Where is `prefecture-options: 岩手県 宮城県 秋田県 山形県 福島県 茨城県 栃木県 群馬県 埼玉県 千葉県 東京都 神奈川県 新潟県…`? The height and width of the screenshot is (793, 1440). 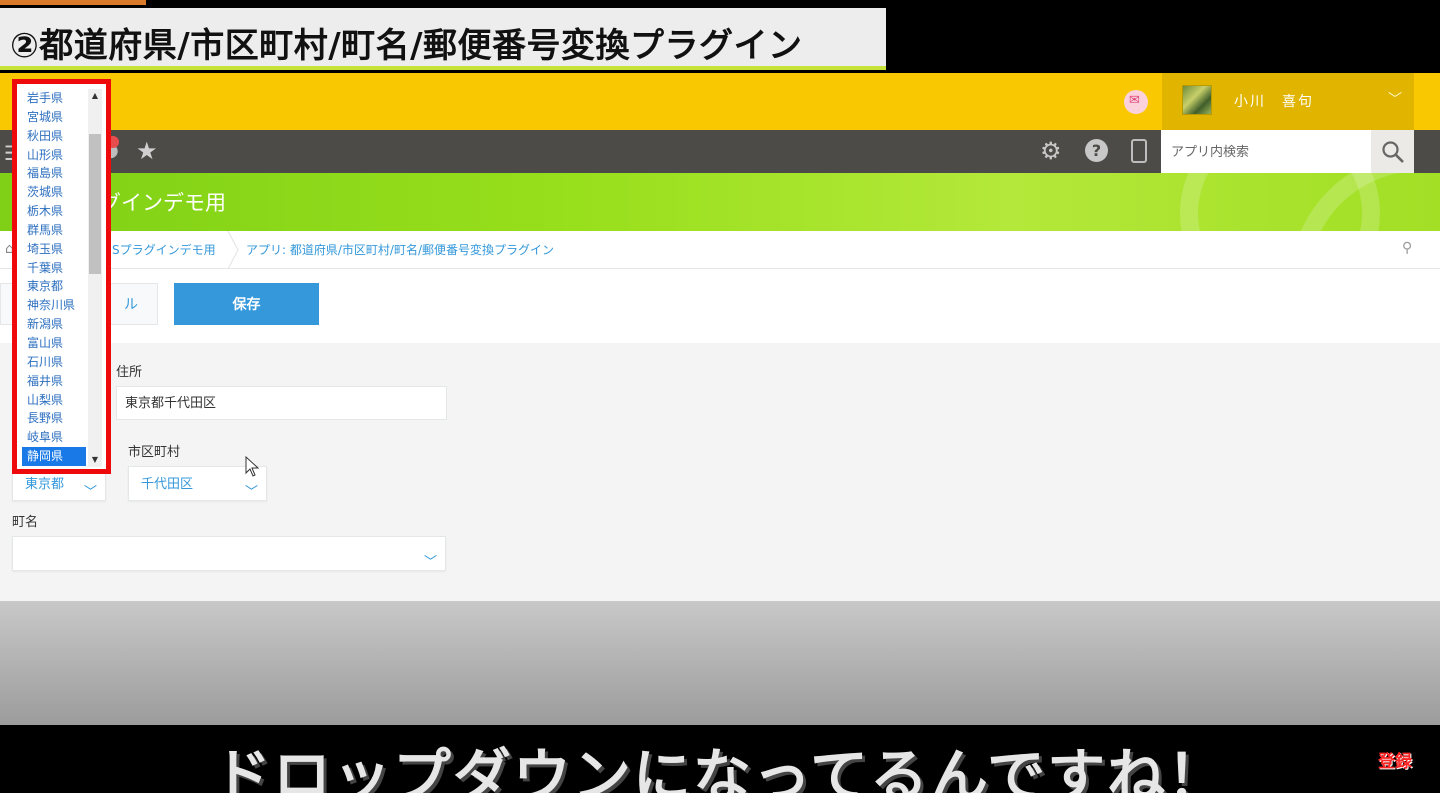
prefecture-options: 岩手県 宮城県 秋田県 山形県 福島県 茨城県 栃木県 群馬県 埼玉県 千葉県 東京都 神奈川県 新潟県… is located at coordinates (54, 279).